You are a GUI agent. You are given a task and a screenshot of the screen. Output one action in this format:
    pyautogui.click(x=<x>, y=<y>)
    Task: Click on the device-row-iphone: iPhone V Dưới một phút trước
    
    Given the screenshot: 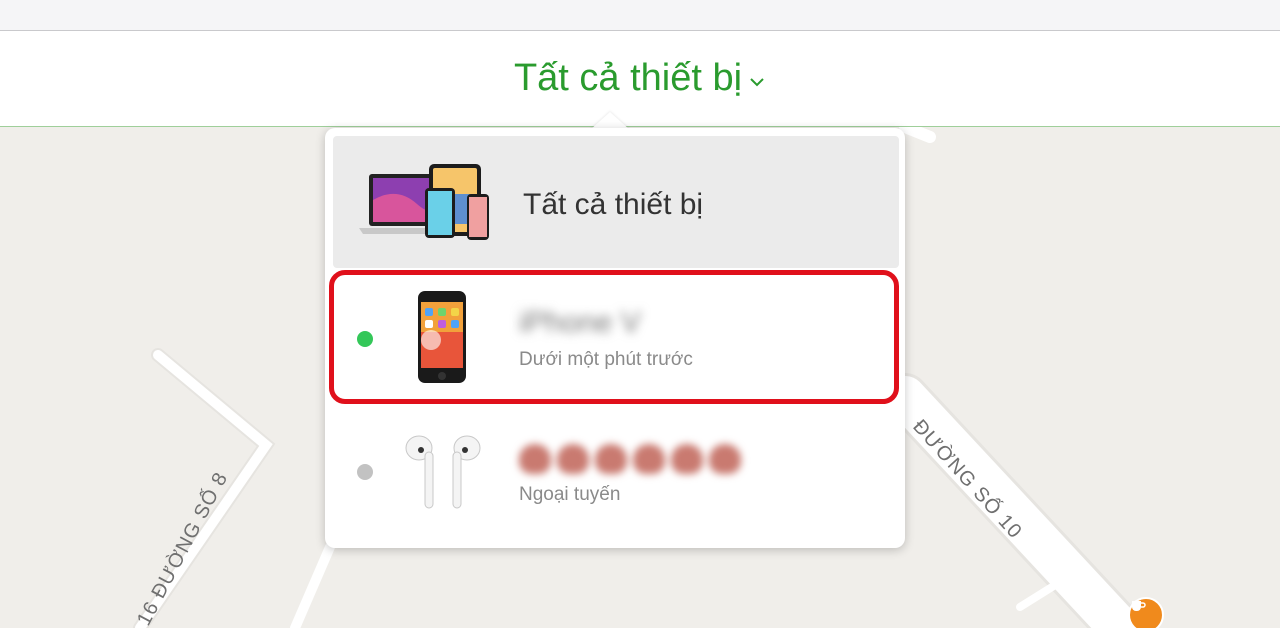 What is the action you would take?
    pyautogui.click(x=616, y=338)
    